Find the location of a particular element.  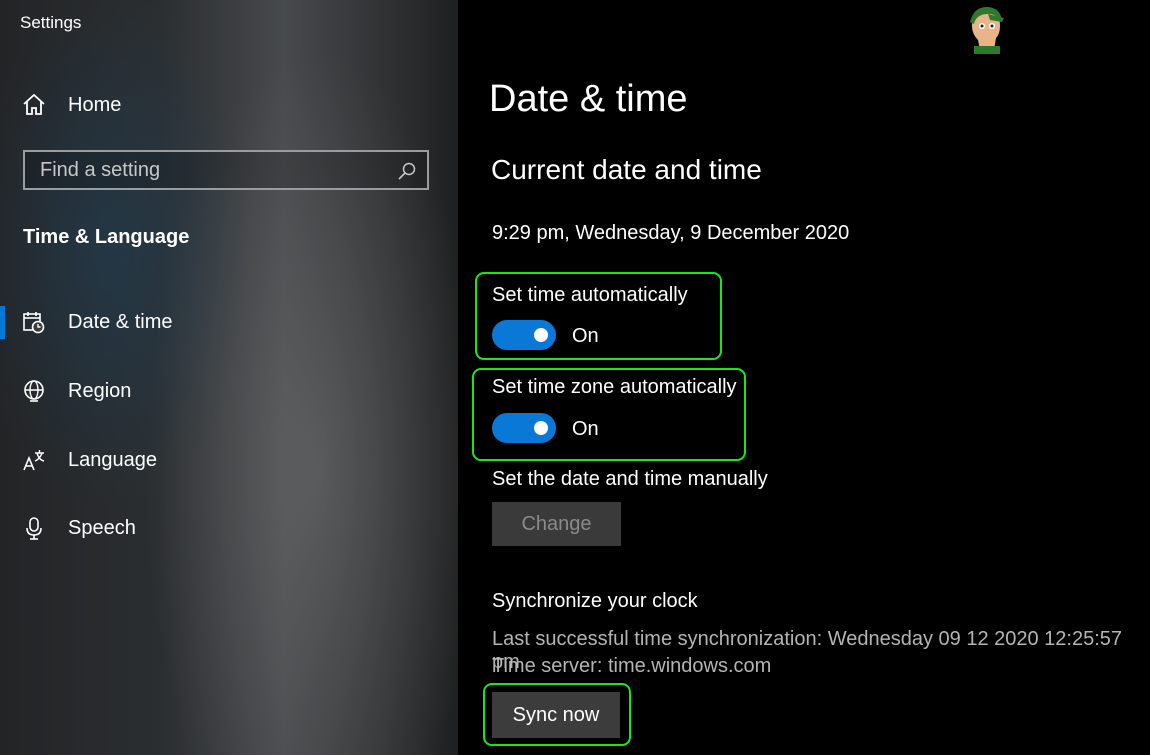

section-heading-current: Current date and time is located at coordinates (626, 169).